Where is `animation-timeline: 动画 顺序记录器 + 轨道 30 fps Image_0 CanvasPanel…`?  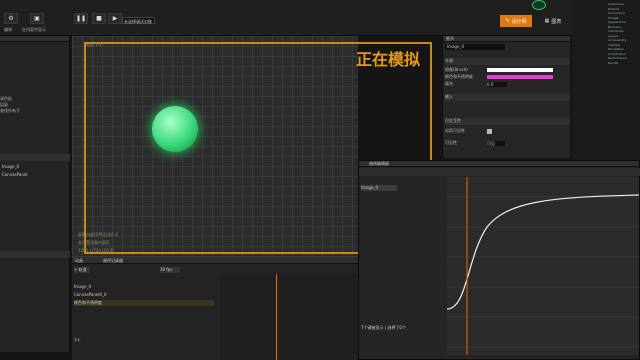 animation-timeline: 动画 顺序记录器 + 轨道 30 fps Image_0 CanvasPanel… is located at coordinates (215, 309).